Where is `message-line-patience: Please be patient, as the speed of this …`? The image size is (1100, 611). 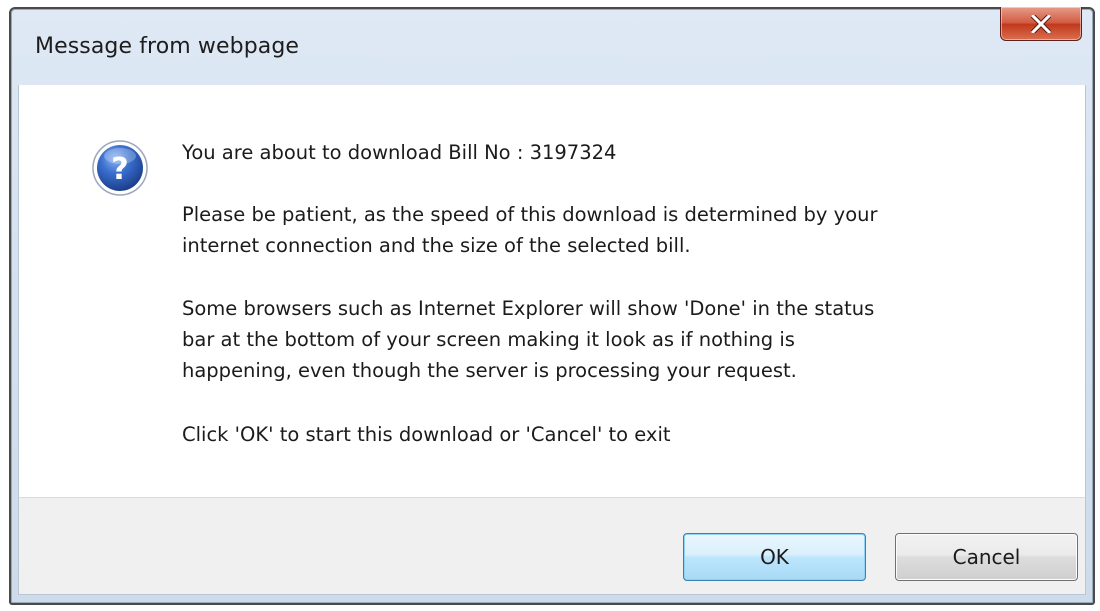
message-line-patience: Please be patient, as the speed of this … is located at coordinates (530, 230).